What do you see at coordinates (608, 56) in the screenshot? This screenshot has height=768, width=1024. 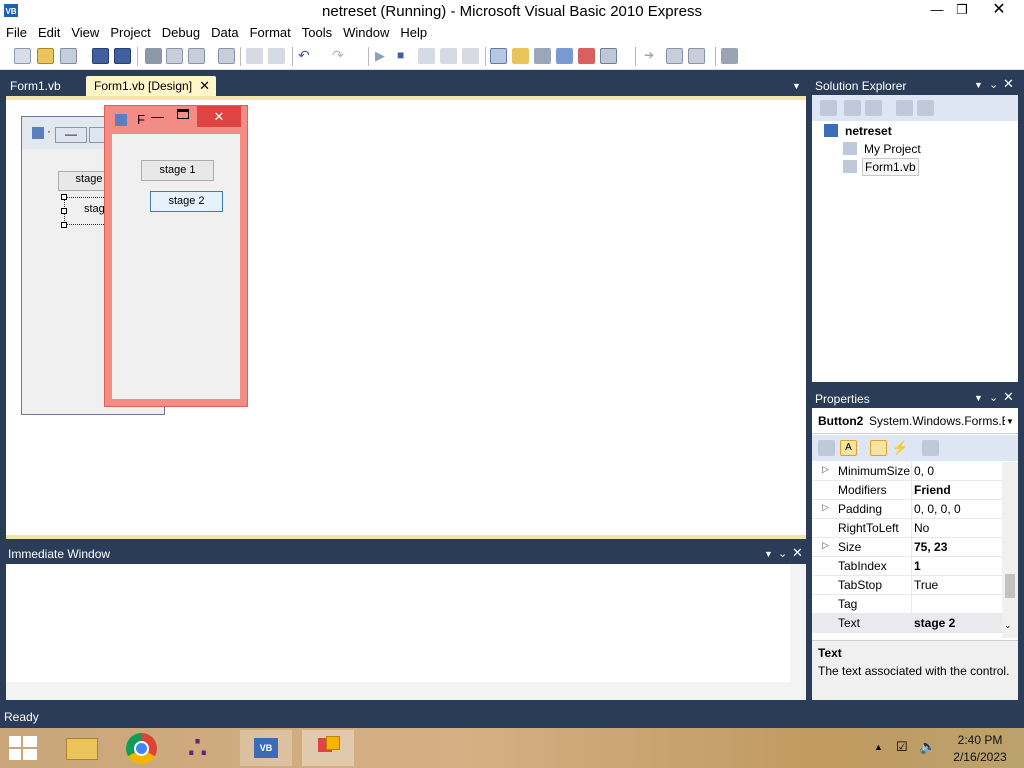 I see `immediate-window-icon` at bounding box center [608, 56].